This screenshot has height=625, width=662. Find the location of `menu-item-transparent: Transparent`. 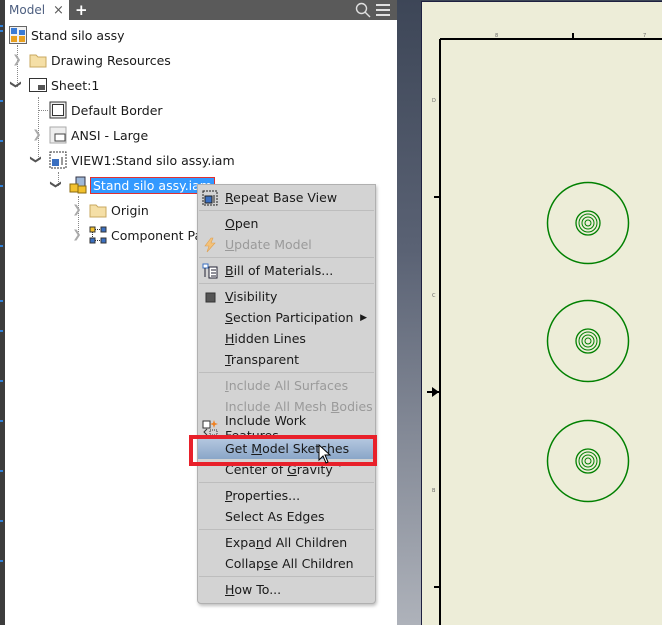

menu-item-transparent: Transparent is located at coordinates (286, 359).